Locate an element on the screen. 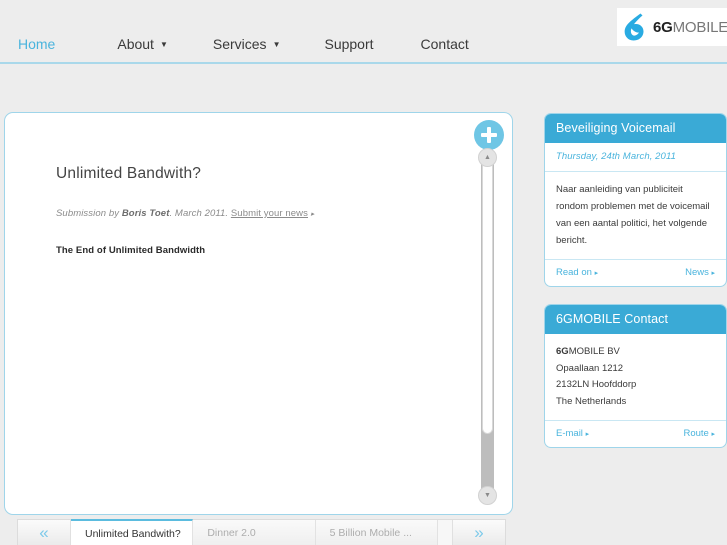  email-label: E-mail is located at coordinates (569, 433).